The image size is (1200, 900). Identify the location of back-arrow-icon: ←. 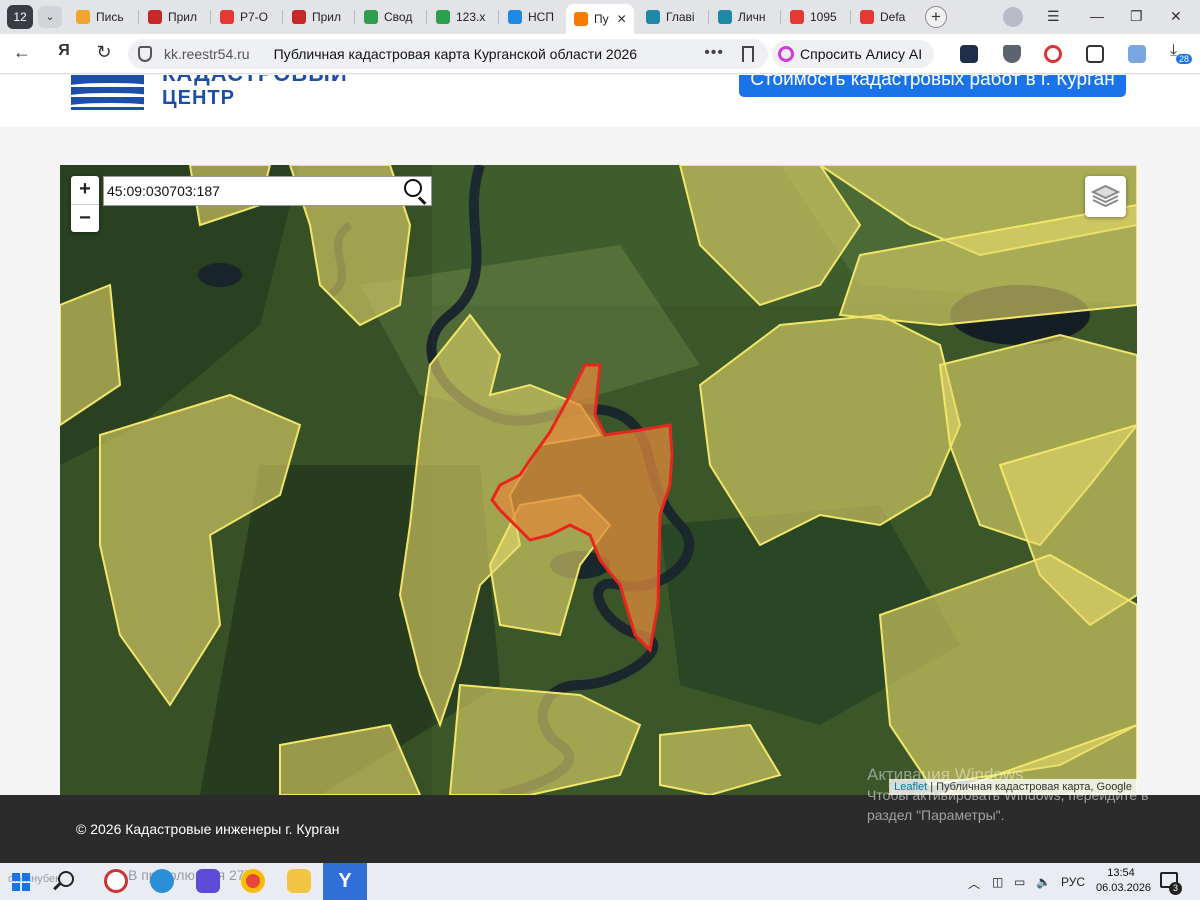
(22, 52).